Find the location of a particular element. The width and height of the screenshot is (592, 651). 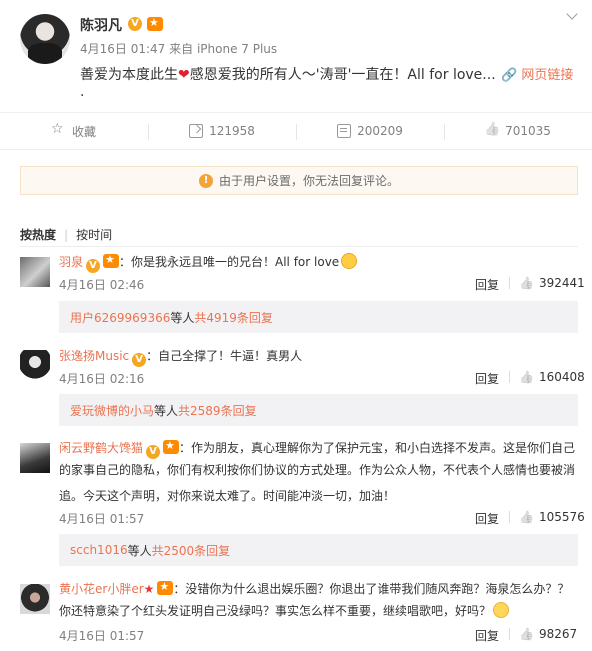

comment-like-button: 👍 392441 is located at coordinates (552, 283).